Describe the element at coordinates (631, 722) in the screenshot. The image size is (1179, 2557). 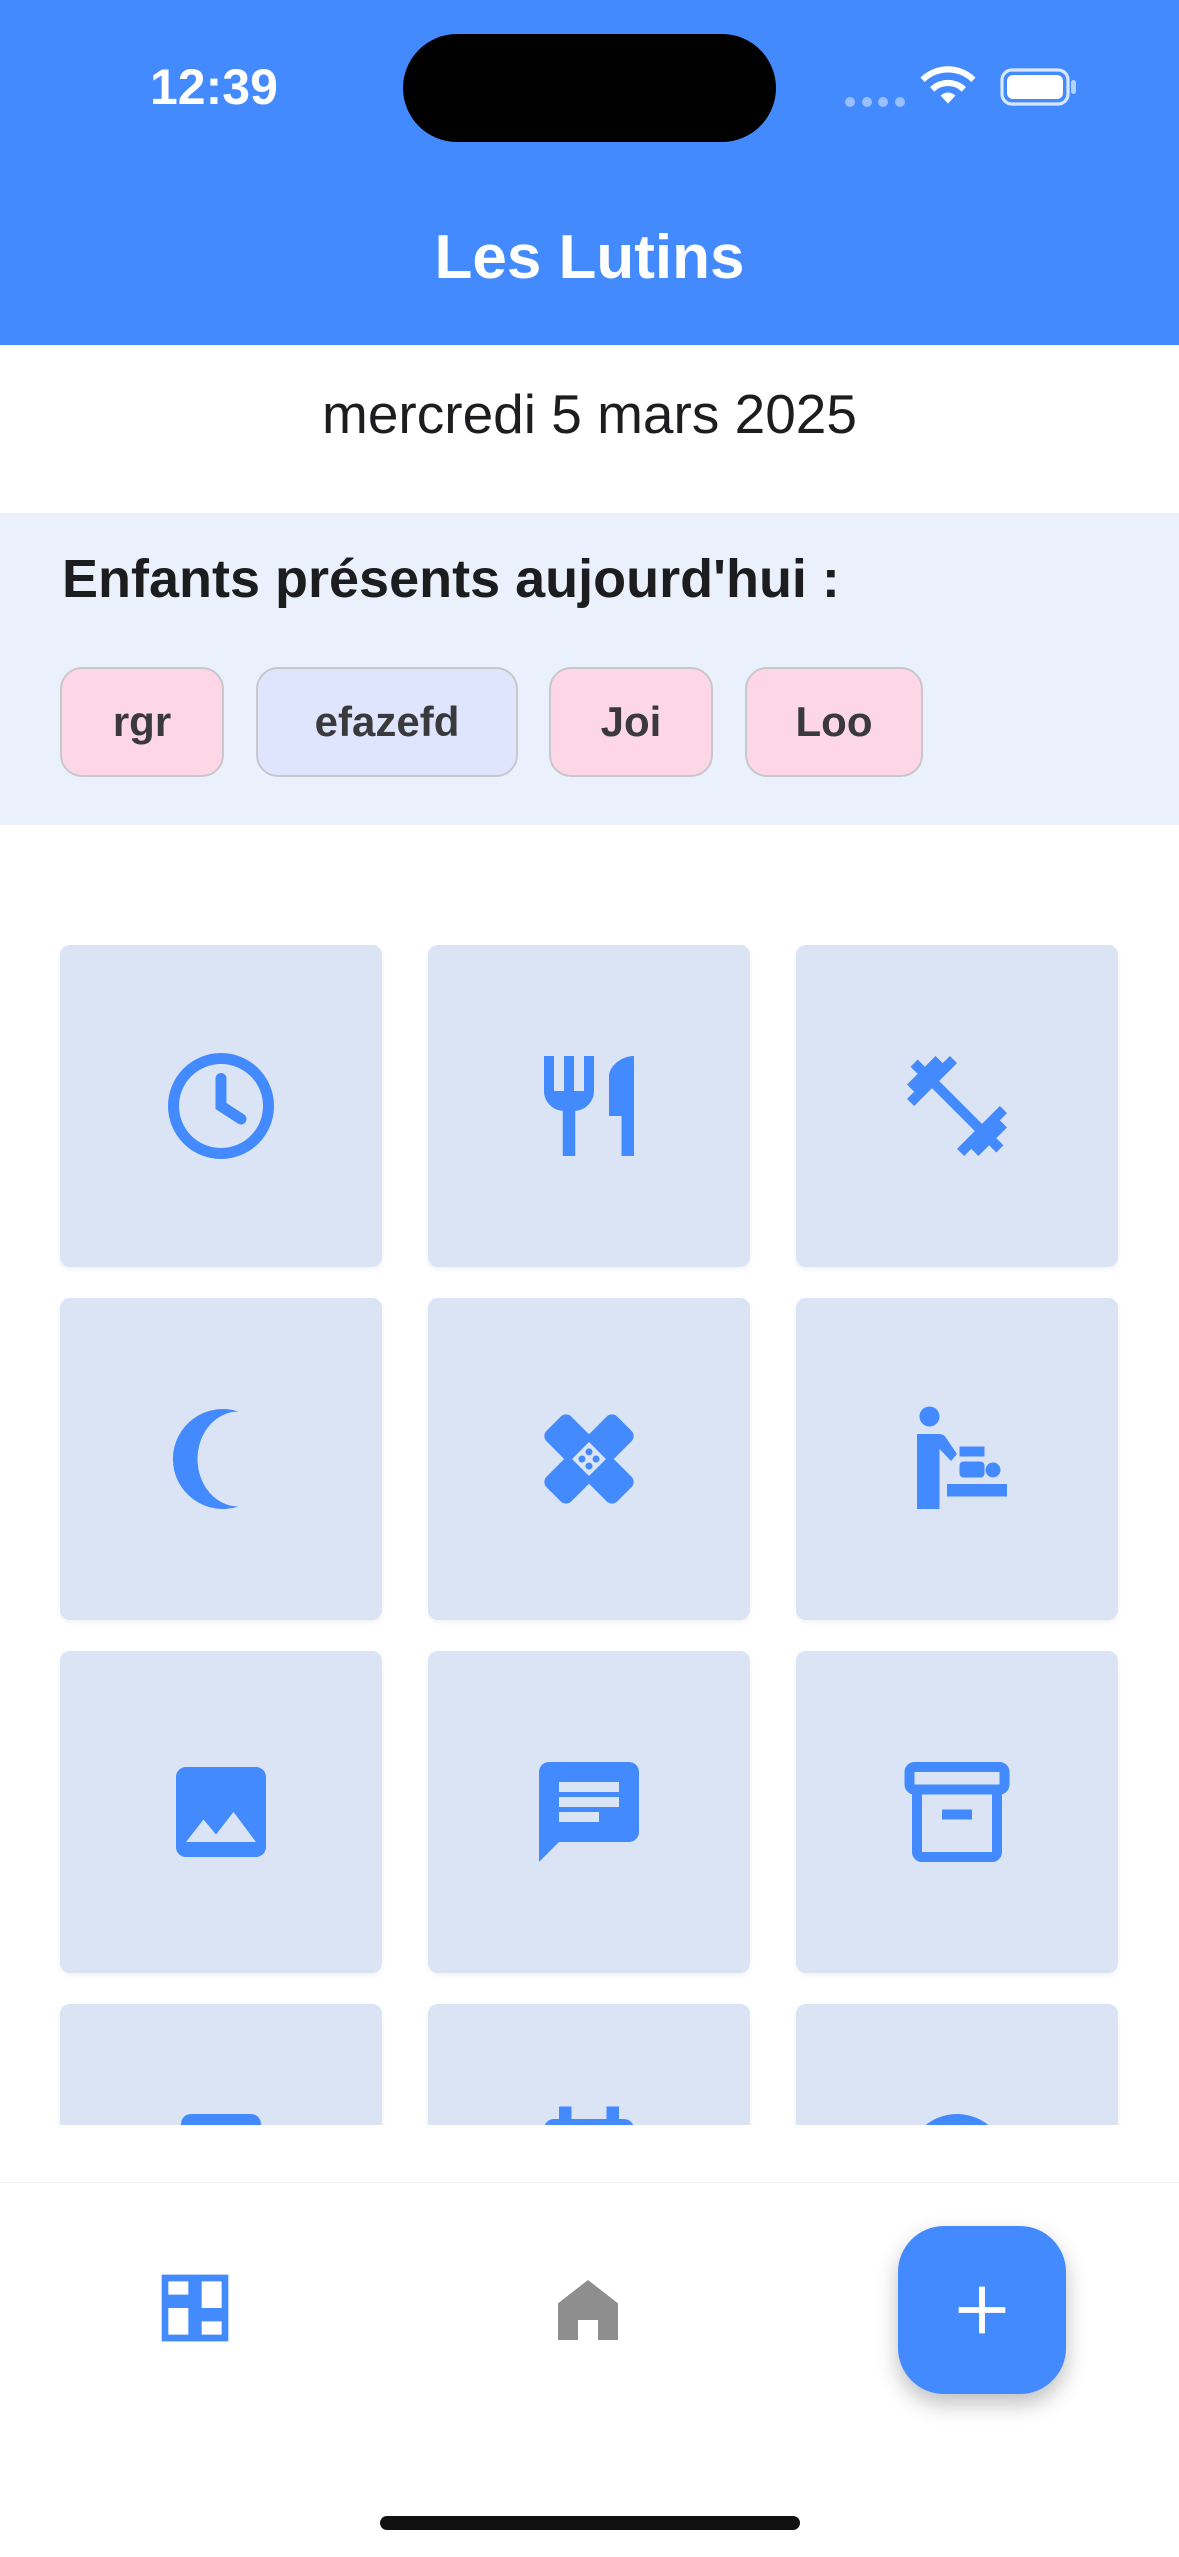
I see `child-chip: Joi` at that location.